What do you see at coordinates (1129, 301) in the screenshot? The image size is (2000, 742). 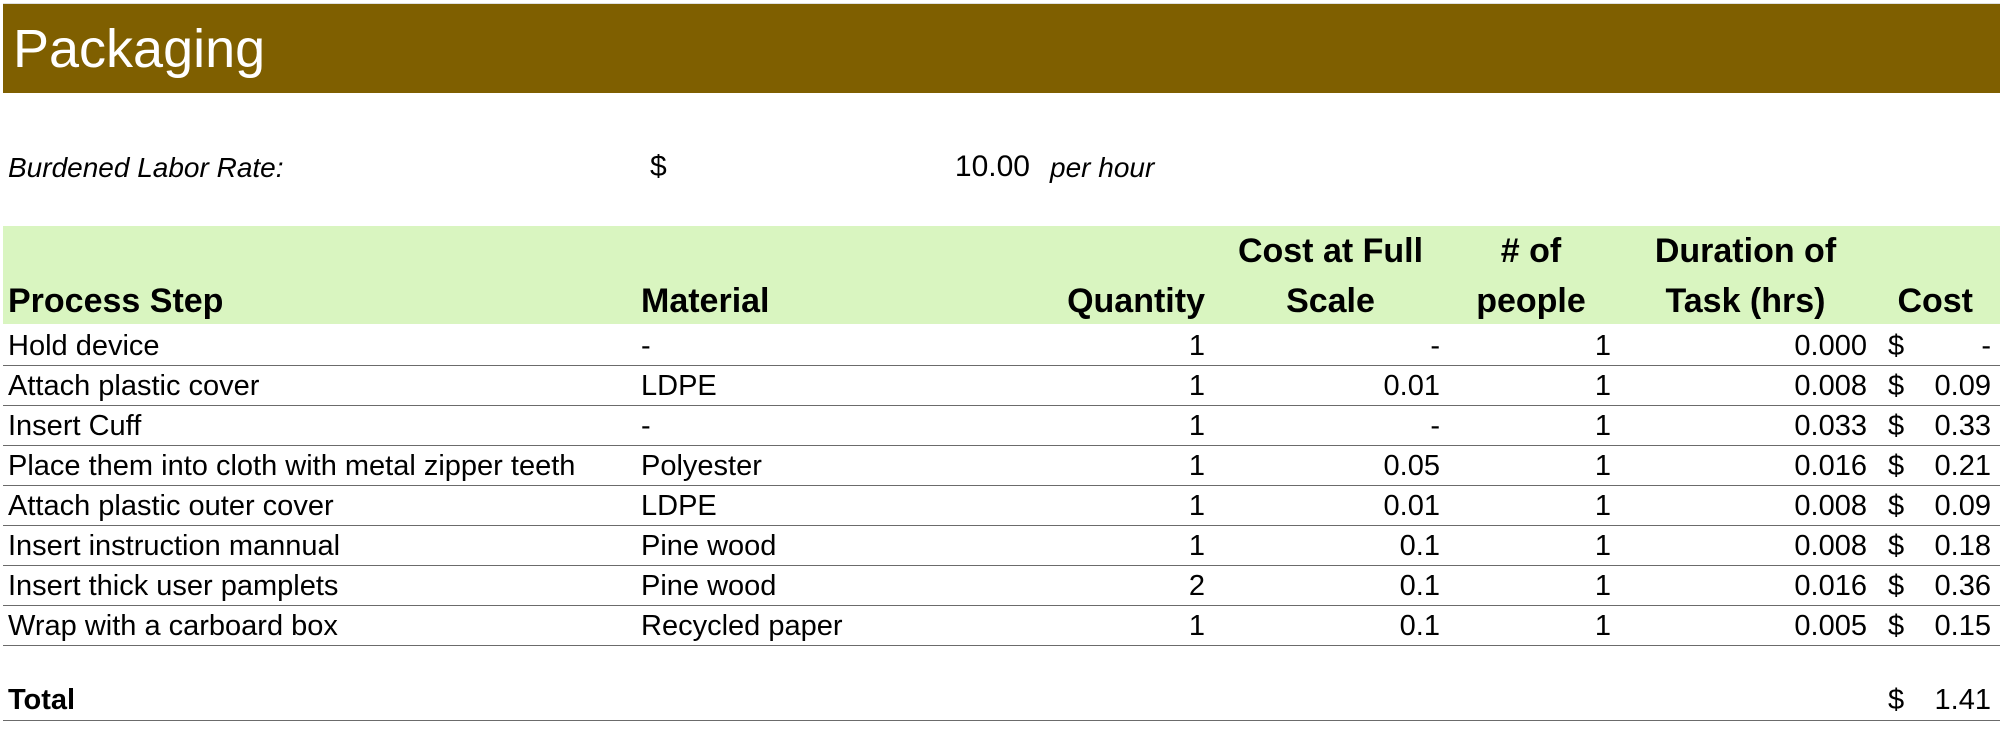 I see `header-quantity: Quantity` at bounding box center [1129, 301].